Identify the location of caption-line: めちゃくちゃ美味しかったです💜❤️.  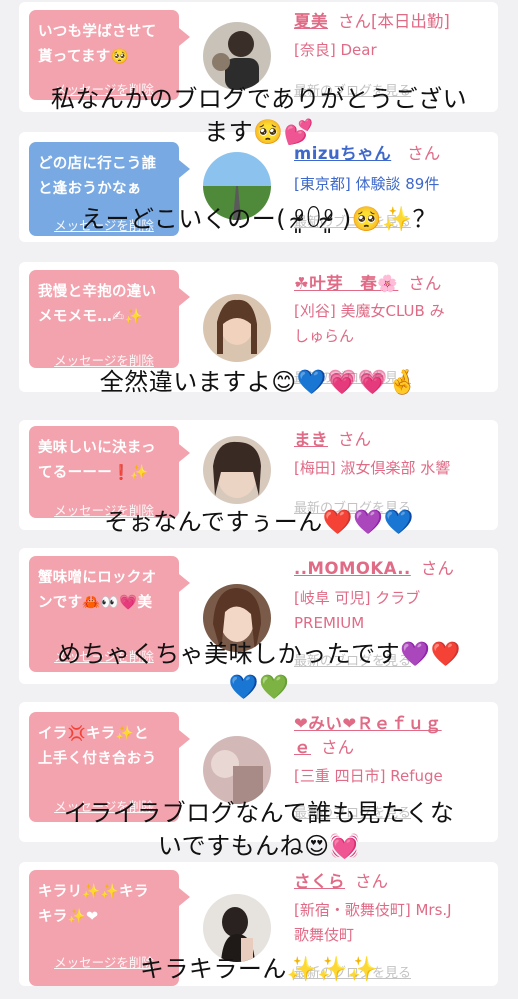
(259, 654).